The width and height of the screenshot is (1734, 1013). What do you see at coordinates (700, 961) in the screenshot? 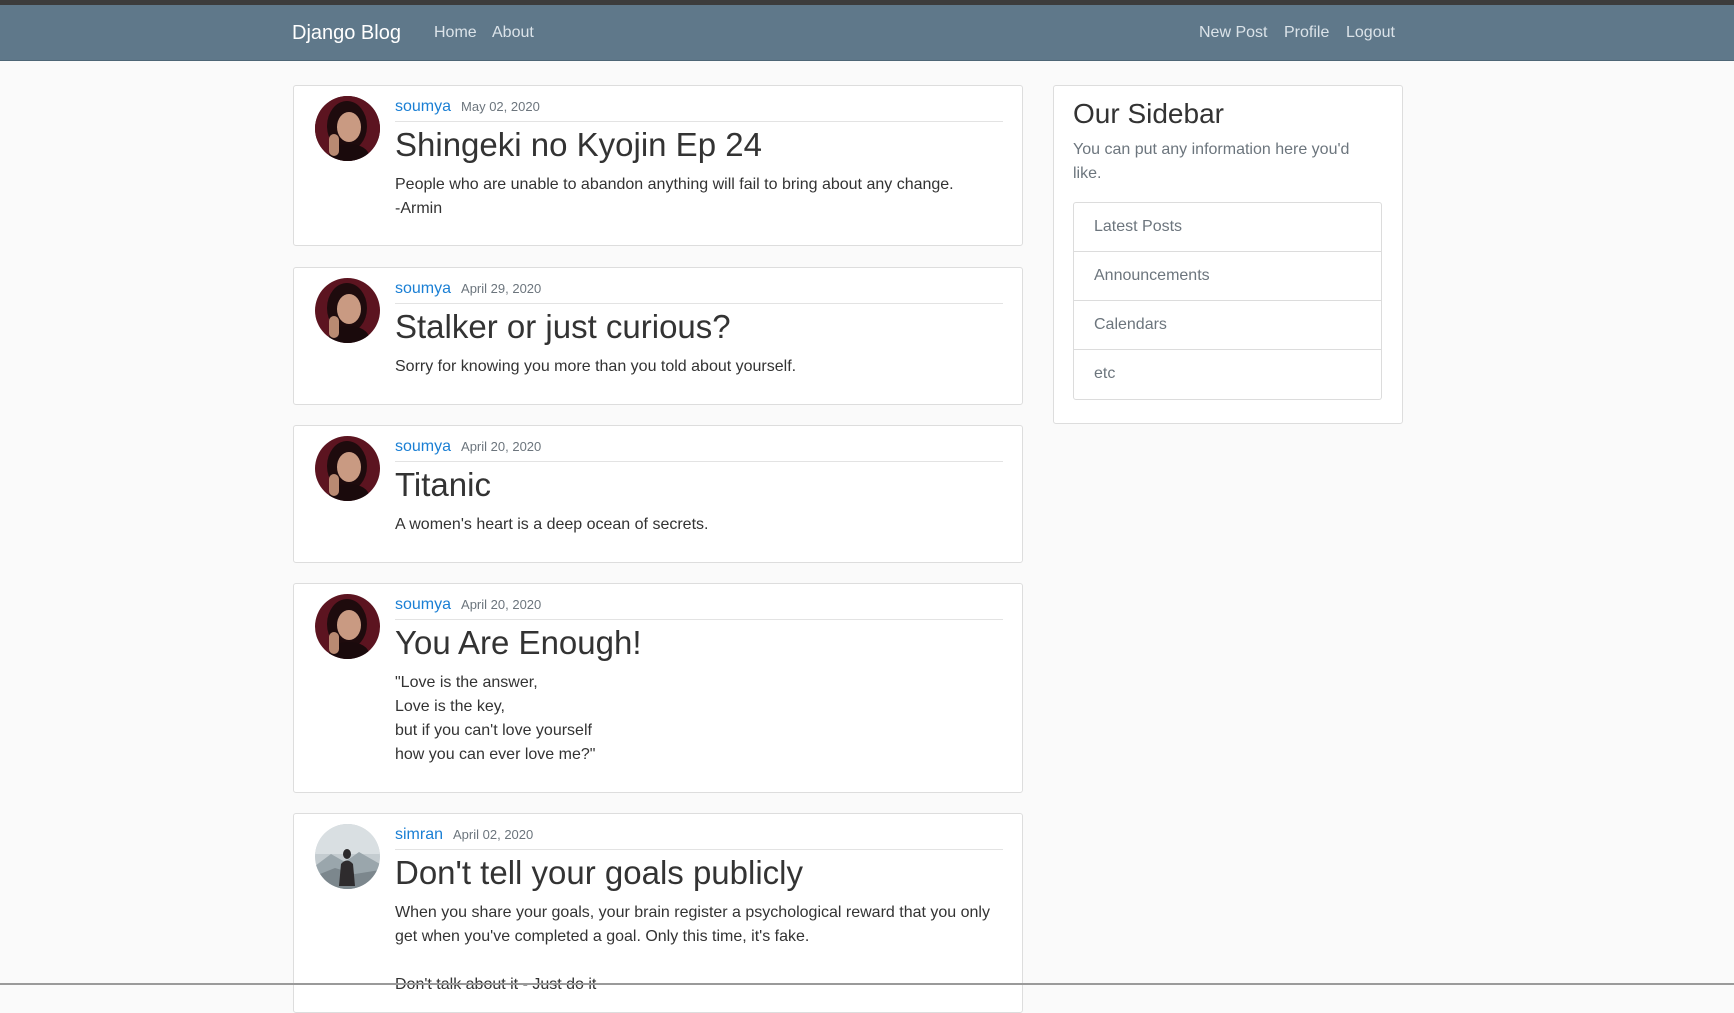
I see `post-content-line` at bounding box center [700, 961].